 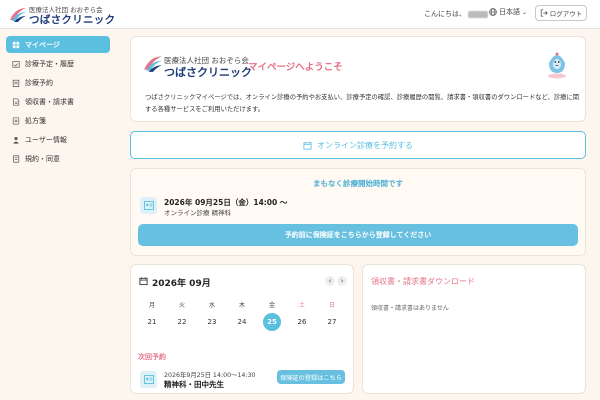 What do you see at coordinates (301, 305) in the screenshot?
I see `weekday-sat: 土` at bounding box center [301, 305].